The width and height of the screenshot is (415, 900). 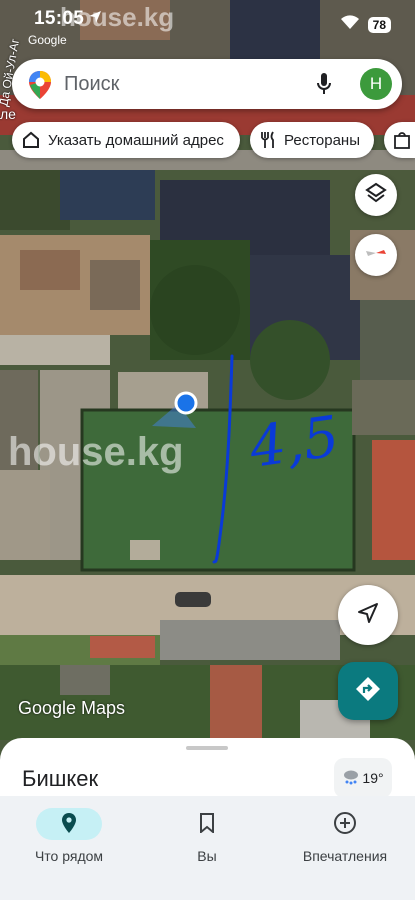 I want to click on layers-button, so click(x=376, y=195).